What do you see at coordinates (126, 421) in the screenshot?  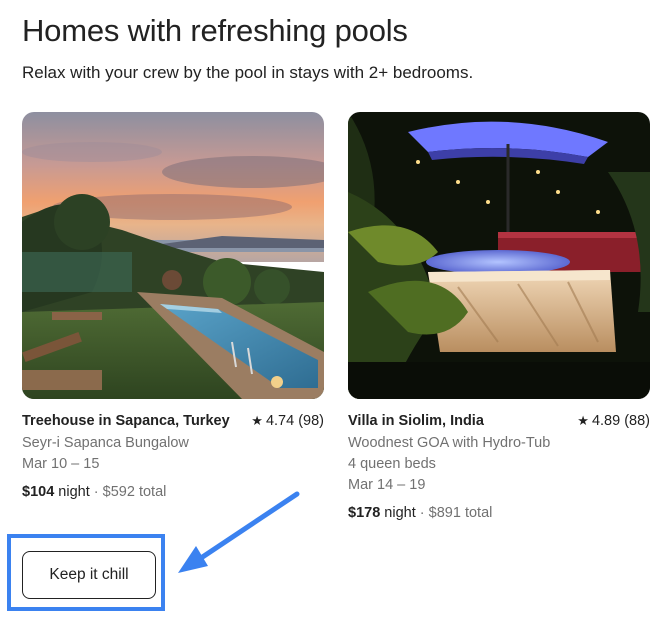 I see `listing-title: Treehouse in Sapanca, Turkey` at bounding box center [126, 421].